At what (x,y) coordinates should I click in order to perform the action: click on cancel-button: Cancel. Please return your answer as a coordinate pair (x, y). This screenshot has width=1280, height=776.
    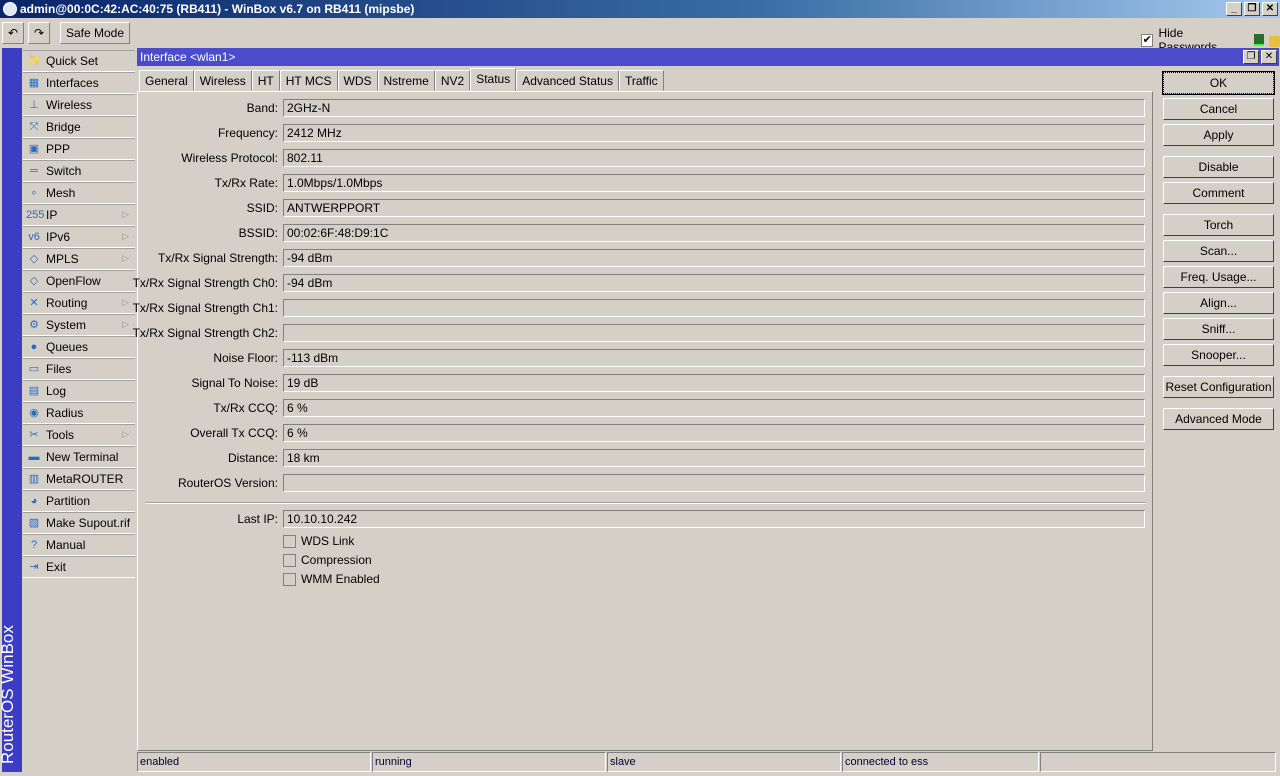
    Looking at the image, I should click on (1218, 109).